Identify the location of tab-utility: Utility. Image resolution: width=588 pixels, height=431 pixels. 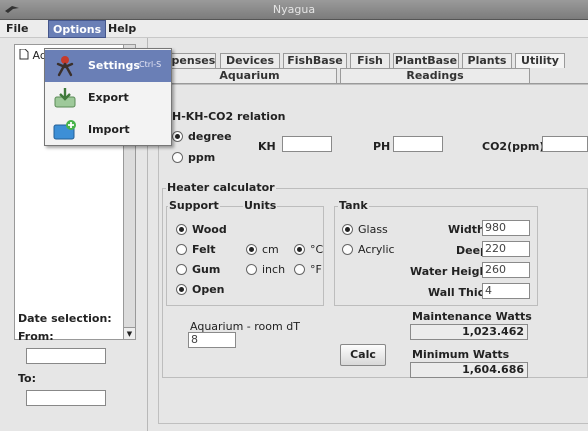
(540, 60).